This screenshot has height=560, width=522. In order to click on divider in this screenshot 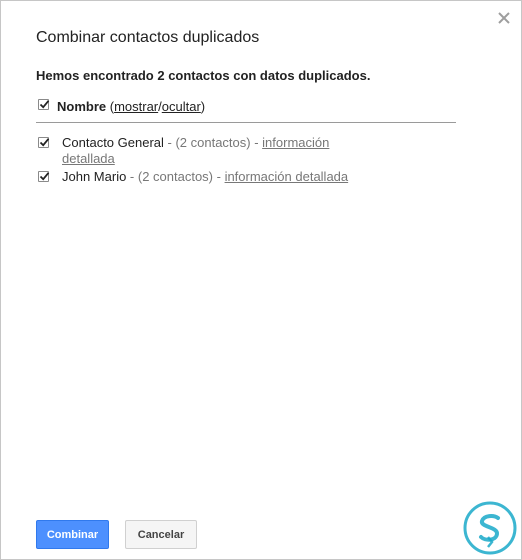, I will do `click(246, 122)`.